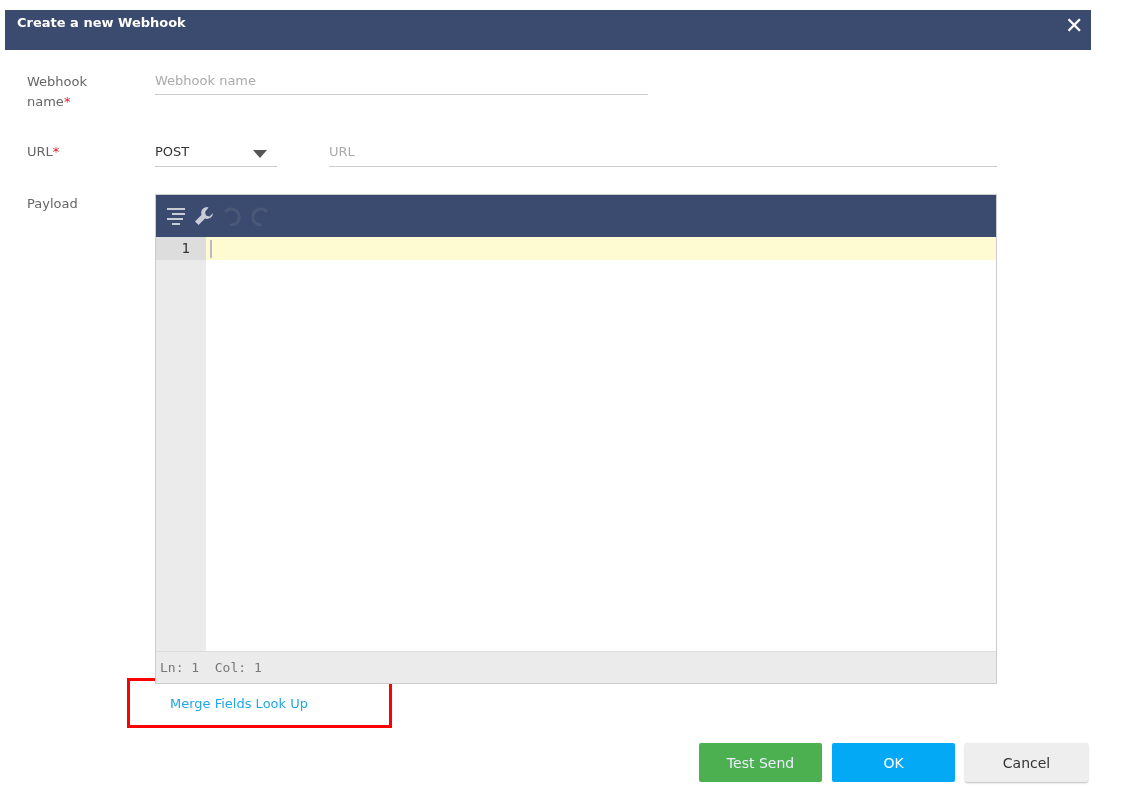  What do you see at coordinates (260, 154) in the screenshot?
I see `caret-icon` at bounding box center [260, 154].